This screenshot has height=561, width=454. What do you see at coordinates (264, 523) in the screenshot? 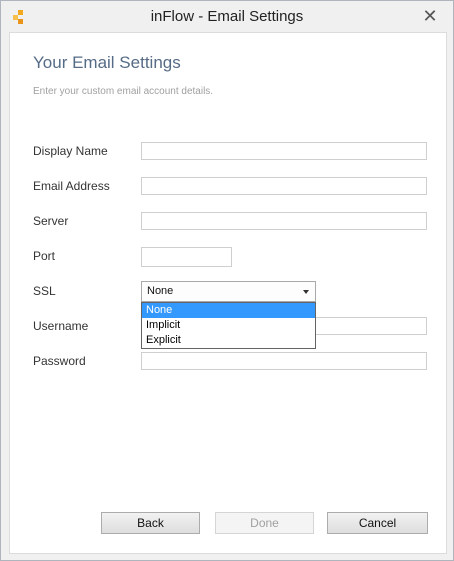
I see `done-button: Done` at bounding box center [264, 523].